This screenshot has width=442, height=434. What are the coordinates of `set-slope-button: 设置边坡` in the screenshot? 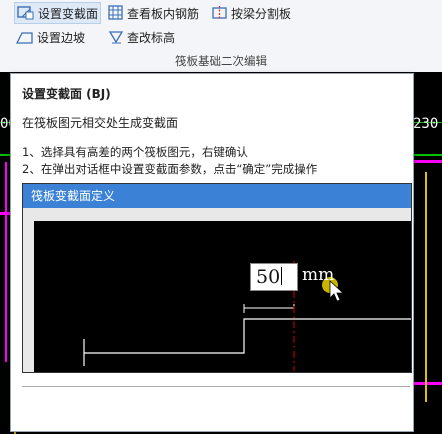 It's located at (50, 37).